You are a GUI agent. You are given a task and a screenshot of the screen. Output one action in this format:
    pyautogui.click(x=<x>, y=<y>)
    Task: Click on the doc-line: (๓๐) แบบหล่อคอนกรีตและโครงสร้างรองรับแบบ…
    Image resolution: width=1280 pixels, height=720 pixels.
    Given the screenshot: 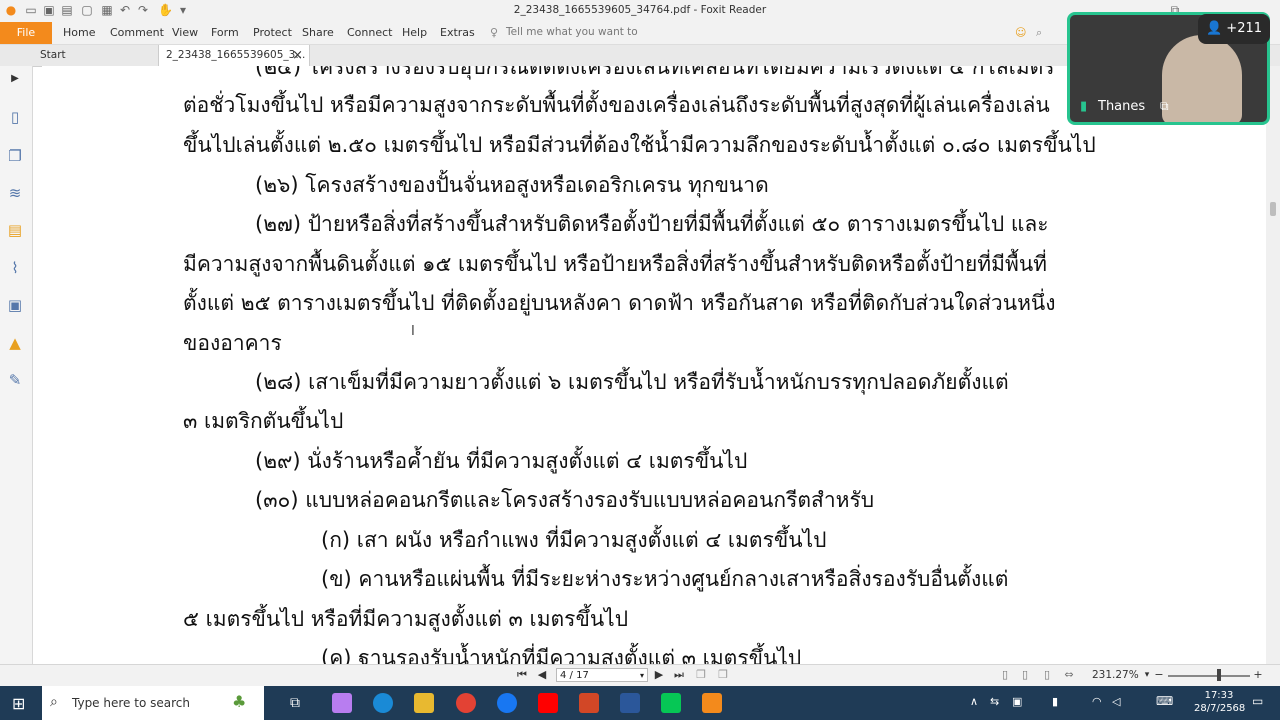 What is the action you would take?
    pyautogui.click(x=565, y=500)
    